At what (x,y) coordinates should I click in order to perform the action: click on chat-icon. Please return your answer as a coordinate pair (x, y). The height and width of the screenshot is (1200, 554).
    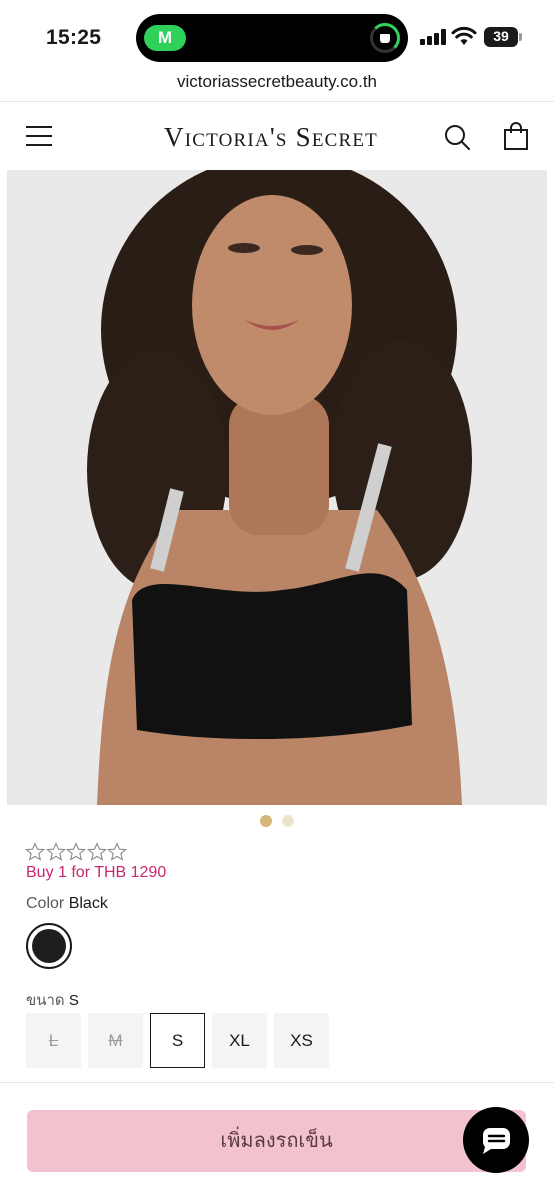
    Looking at the image, I should click on (496, 1141).